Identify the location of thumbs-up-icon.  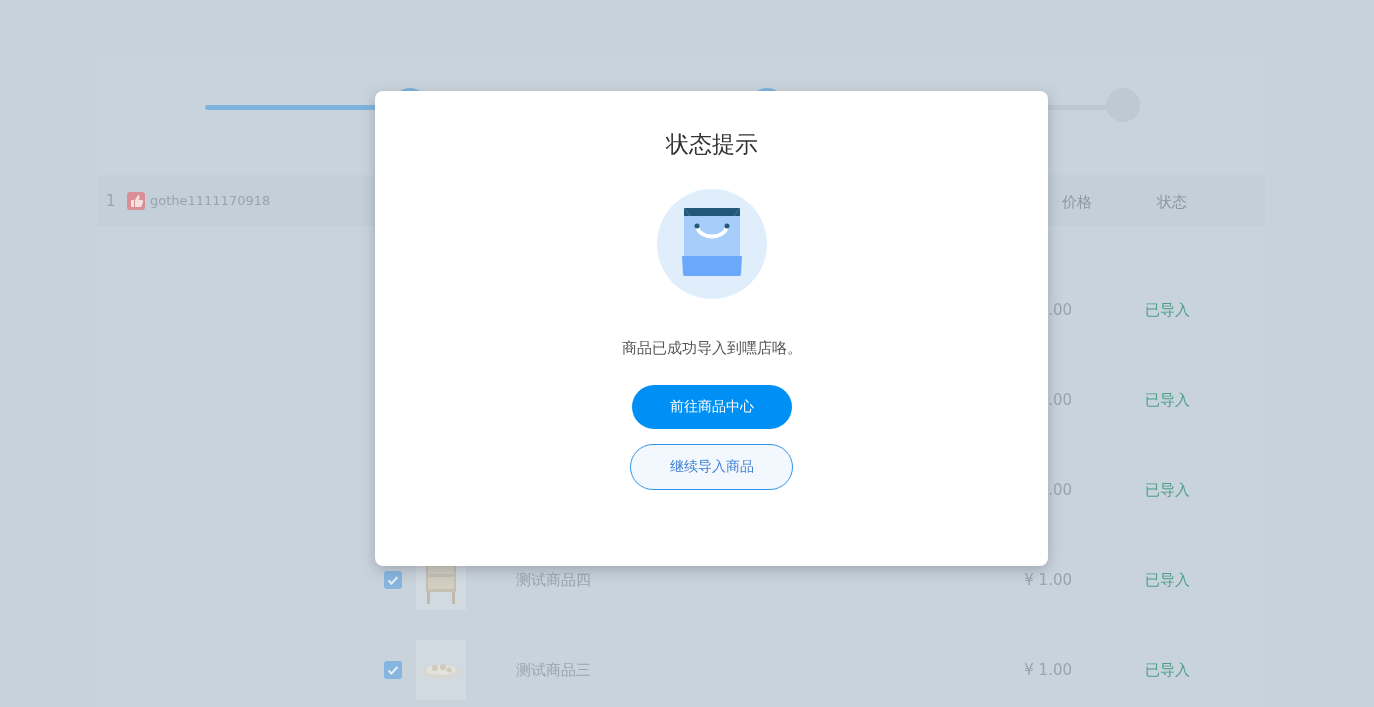
(136, 200).